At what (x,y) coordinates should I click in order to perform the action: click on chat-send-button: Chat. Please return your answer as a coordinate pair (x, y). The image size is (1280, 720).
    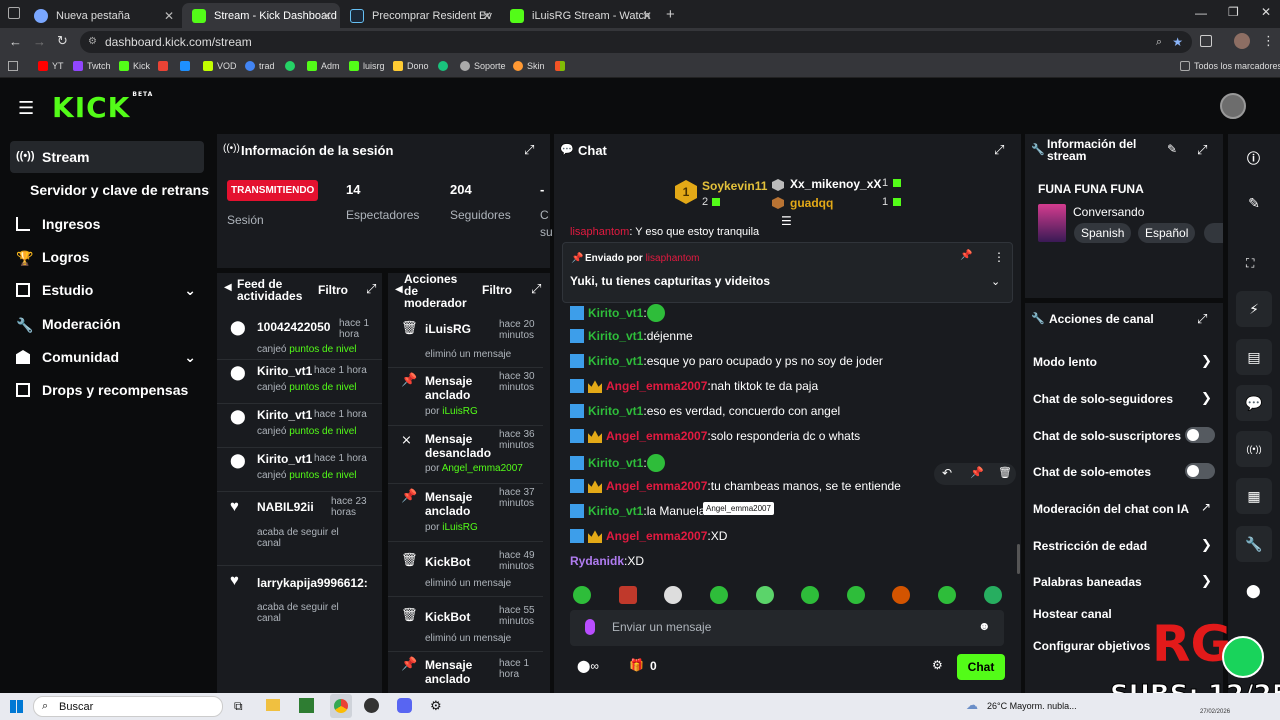
    Looking at the image, I should click on (981, 667).